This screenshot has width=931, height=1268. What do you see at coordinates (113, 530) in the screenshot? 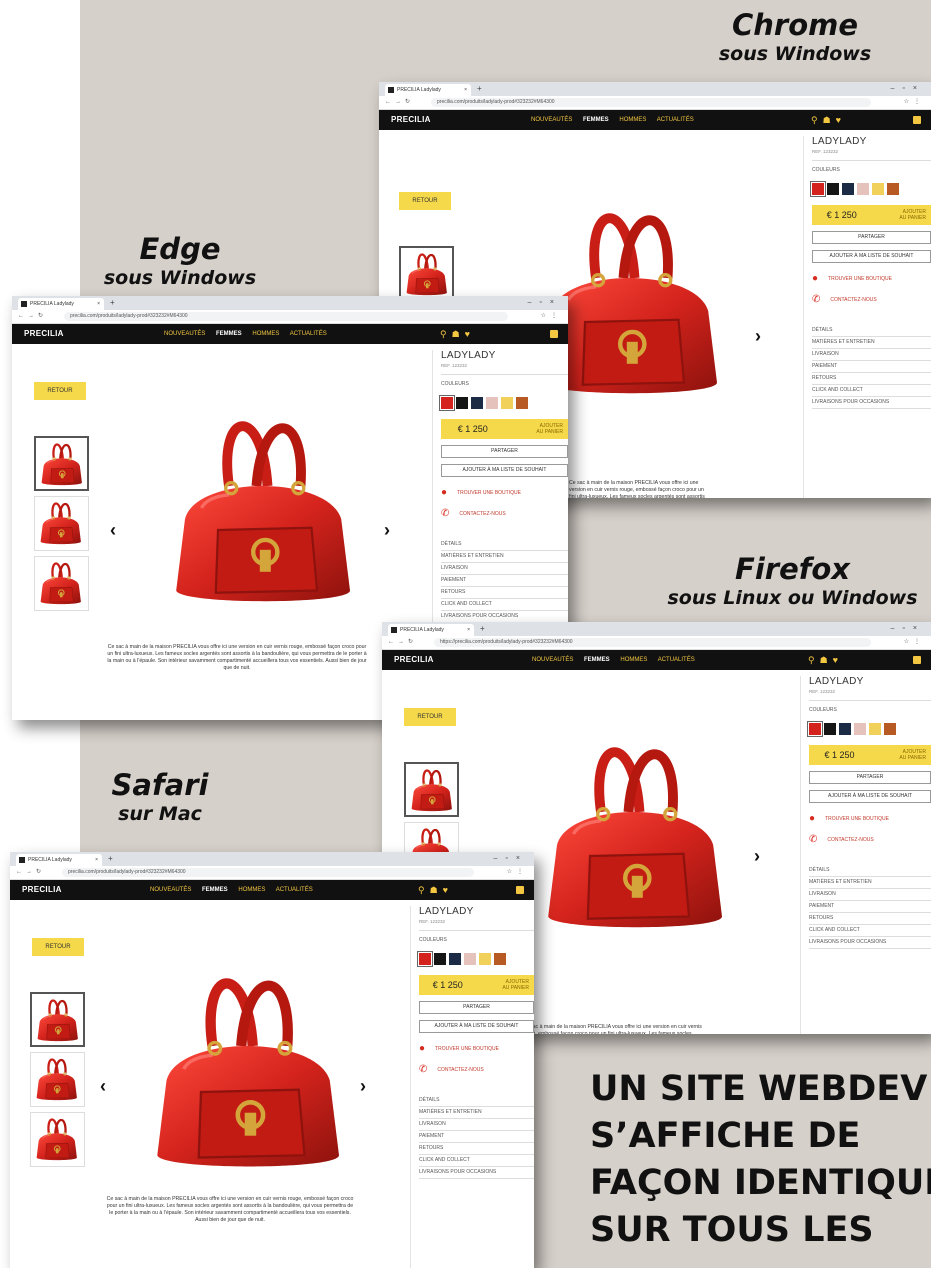
I see `prev-arrow-icon: ‹` at bounding box center [113, 530].